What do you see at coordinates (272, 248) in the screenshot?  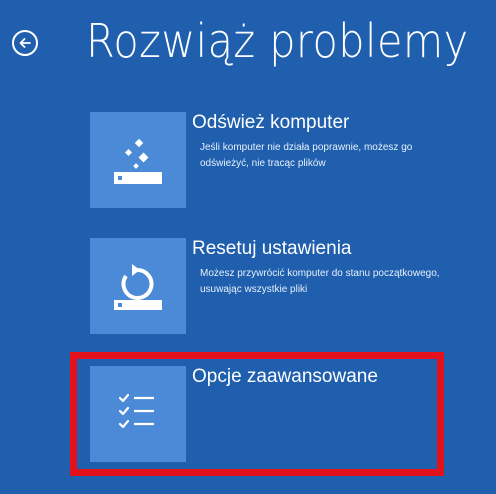 I see `reset-pc-title: Resetuj ustawienia` at bounding box center [272, 248].